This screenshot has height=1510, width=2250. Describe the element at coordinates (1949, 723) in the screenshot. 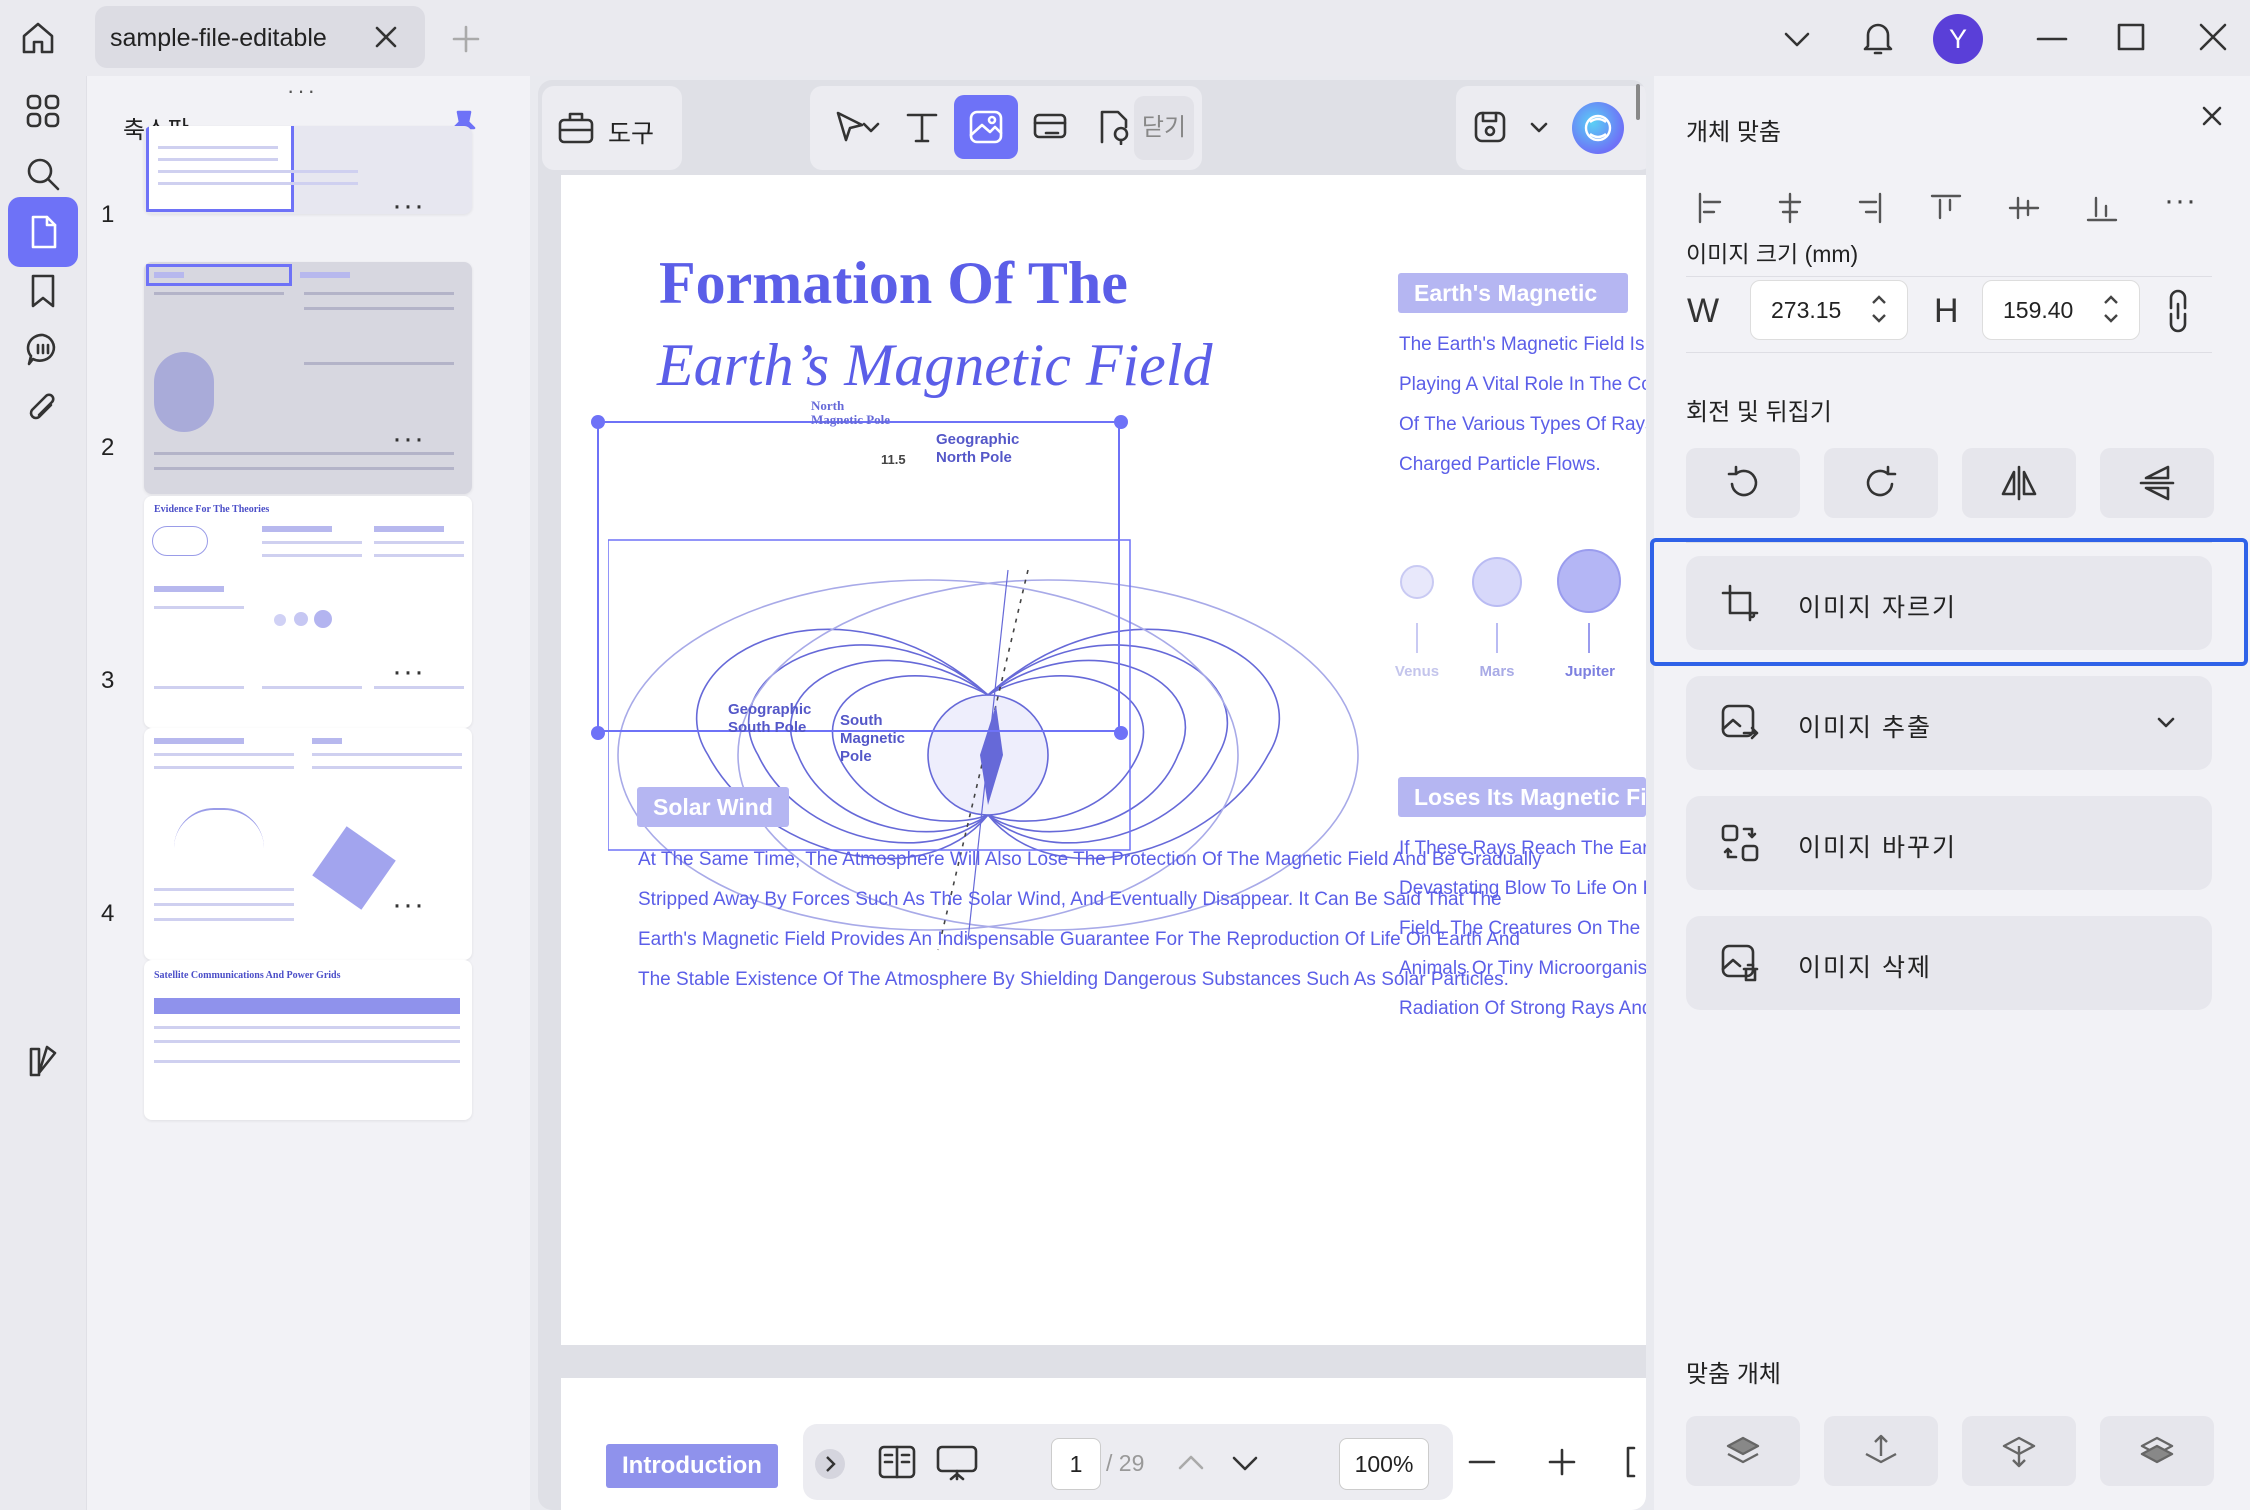

I see `extract-image-button: 이미지 추출` at that location.